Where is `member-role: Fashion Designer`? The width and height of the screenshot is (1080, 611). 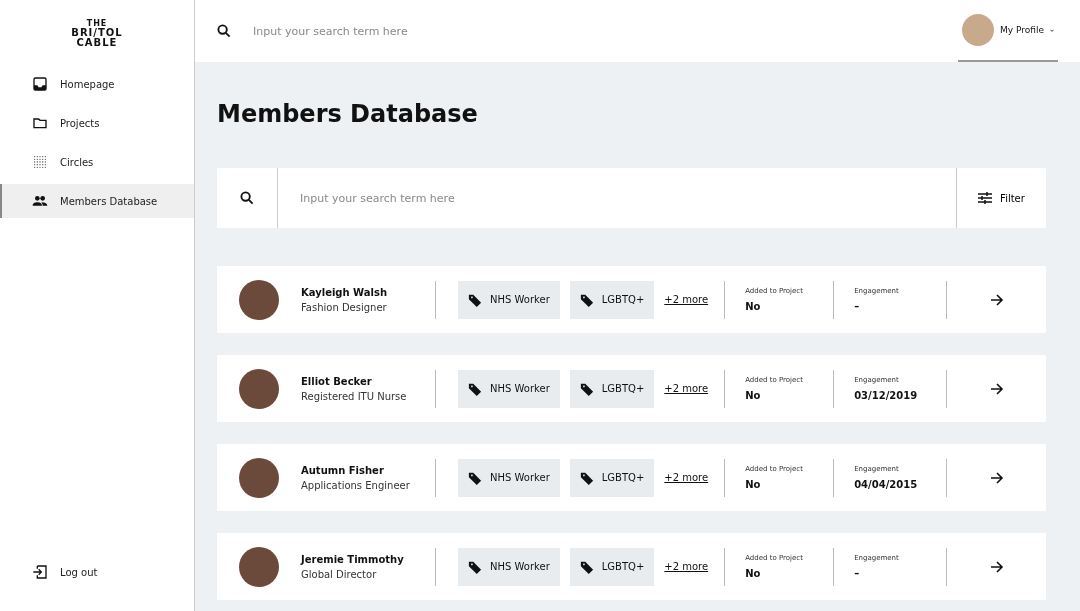 member-role: Fashion Designer is located at coordinates (344, 307).